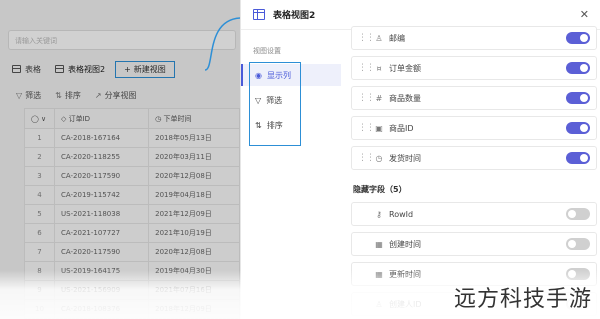  What do you see at coordinates (380, 189) in the screenshot?
I see `hidden-fields-heading: 隐藏字段（5）` at bounding box center [380, 189].